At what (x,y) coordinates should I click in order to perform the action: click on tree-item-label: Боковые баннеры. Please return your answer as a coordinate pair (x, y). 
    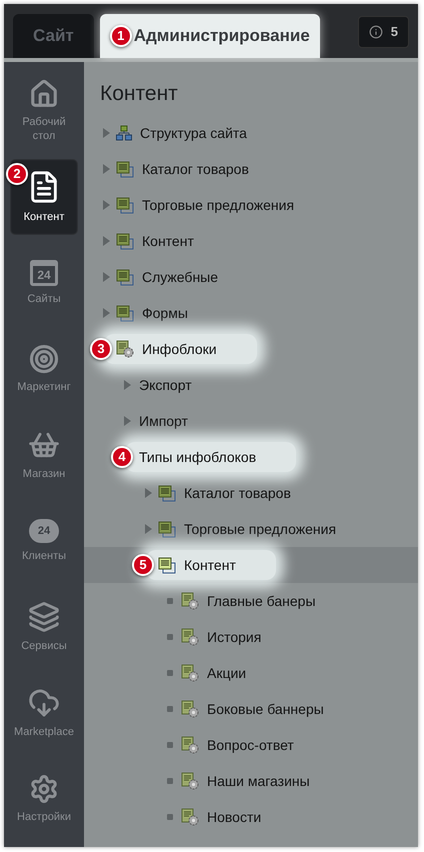
    Looking at the image, I should click on (265, 709).